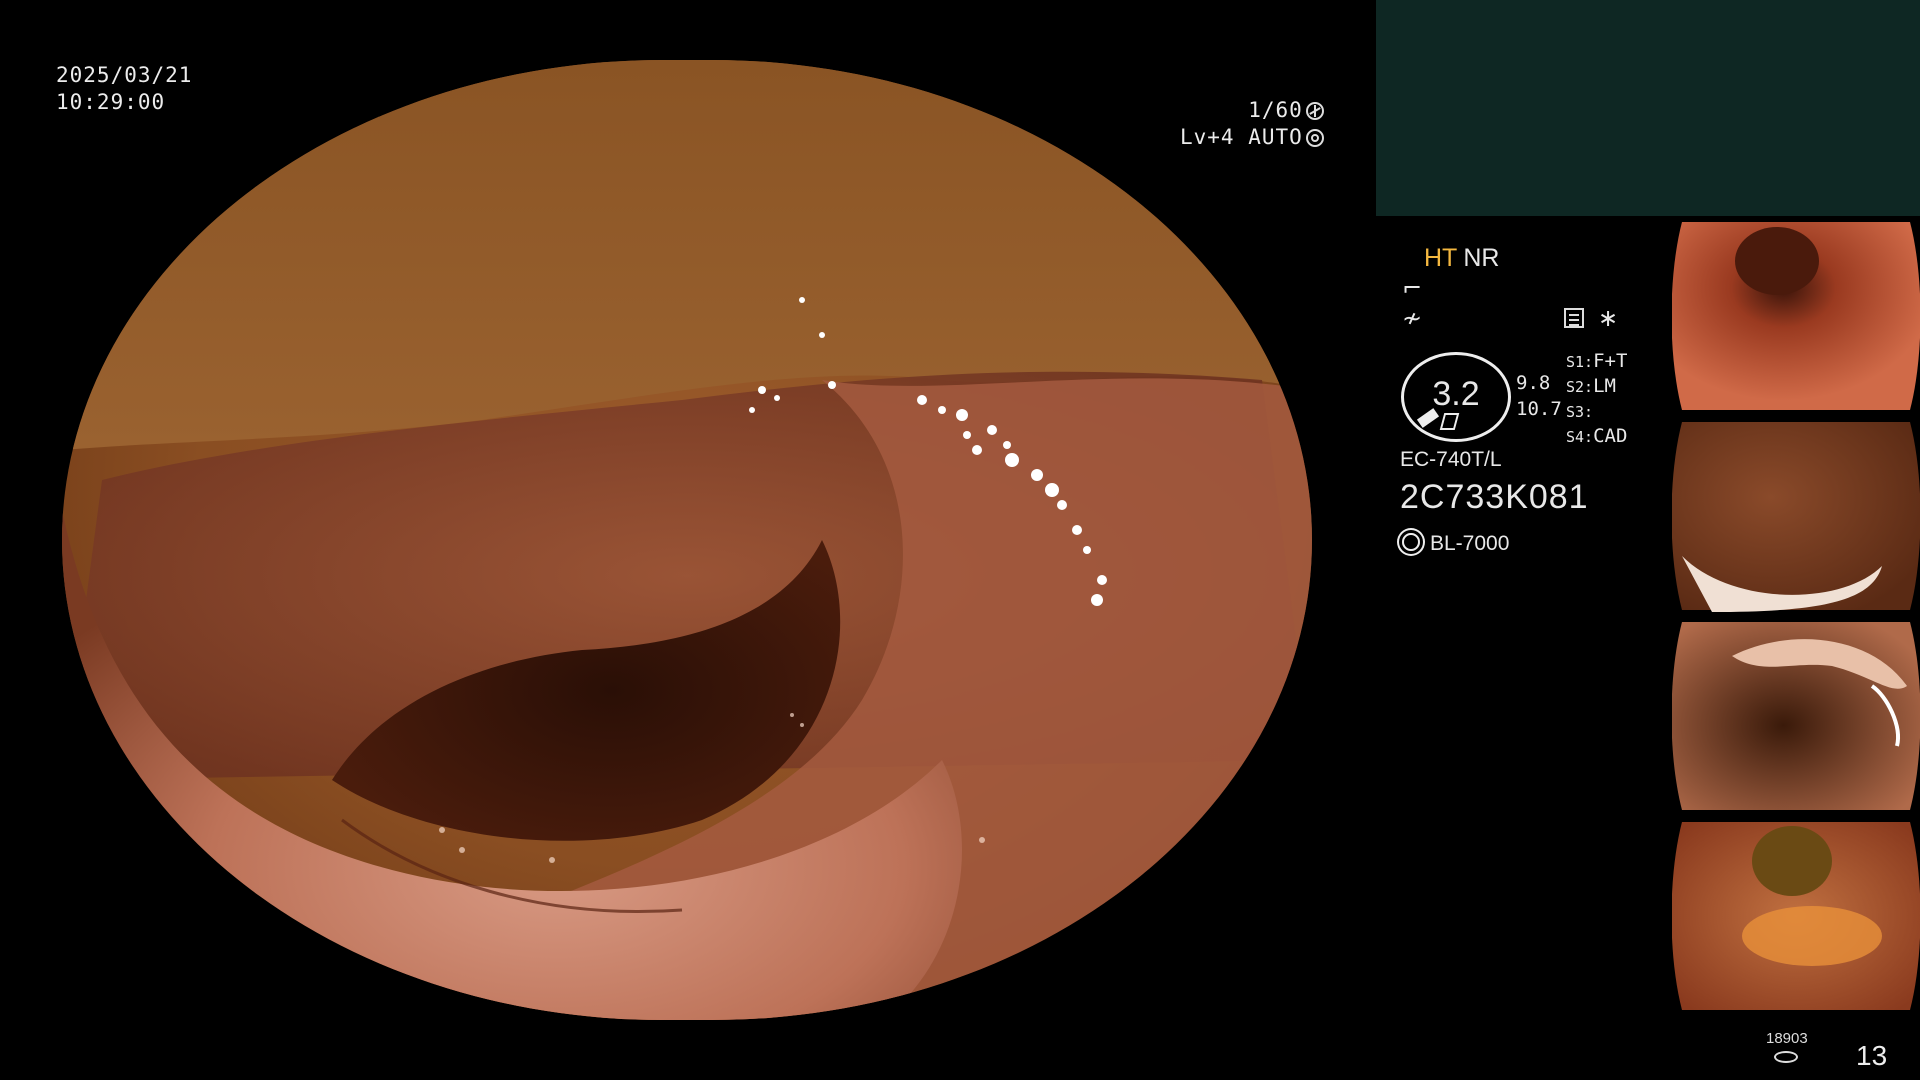  Describe the element at coordinates (1597, 361) in the screenshot. I see `switch-s1: S1:F+T` at that location.